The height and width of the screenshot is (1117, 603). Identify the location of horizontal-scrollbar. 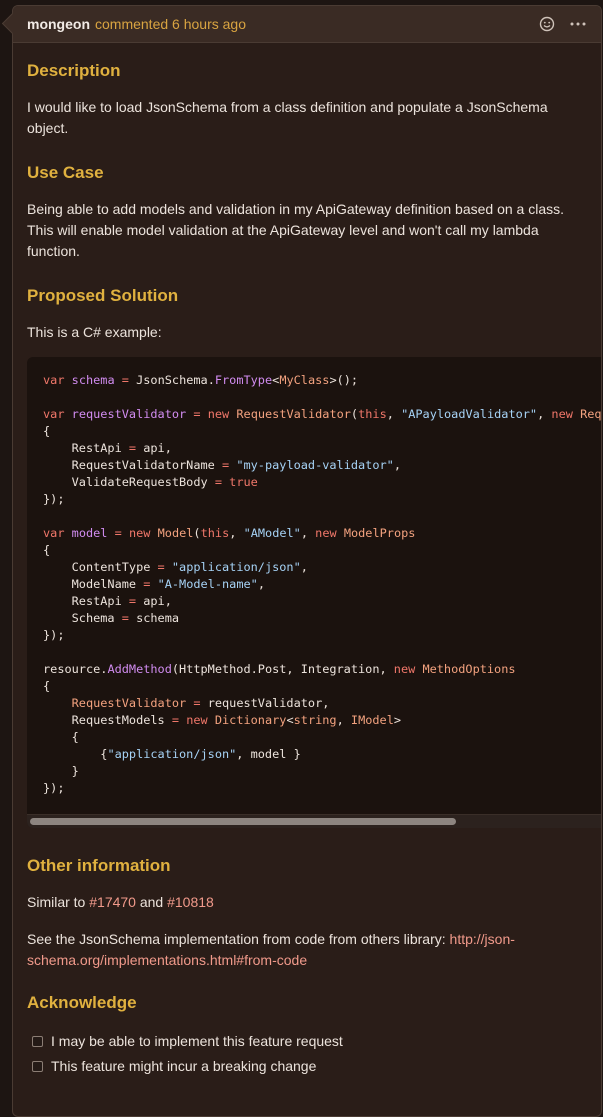
(314, 821).